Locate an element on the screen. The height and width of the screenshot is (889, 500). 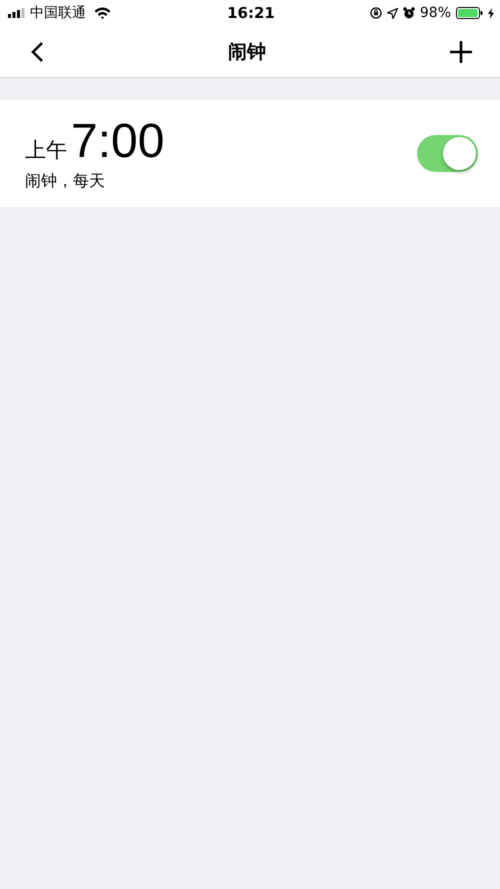
alarm-period: 上午 is located at coordinates (46, 150).